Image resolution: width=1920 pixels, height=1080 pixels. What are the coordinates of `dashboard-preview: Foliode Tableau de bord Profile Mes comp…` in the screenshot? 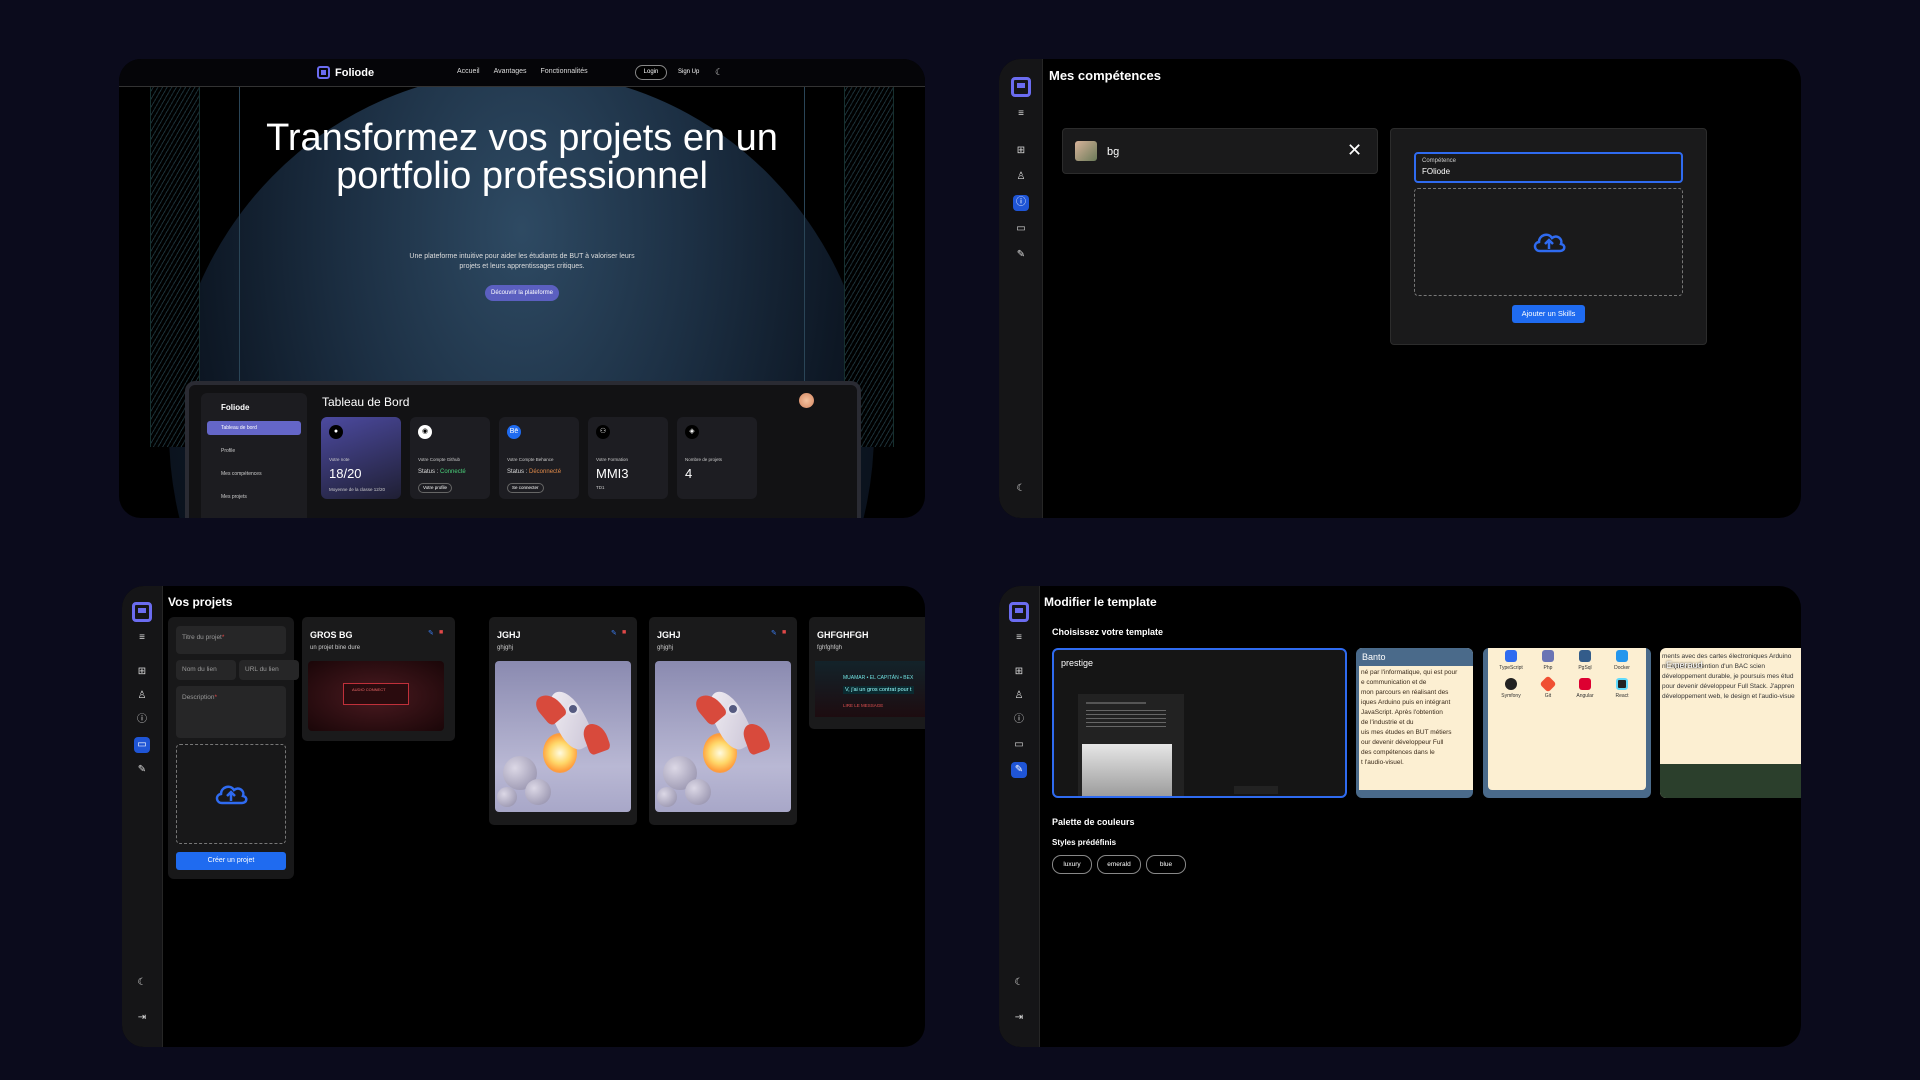 It's located at (523, 449).